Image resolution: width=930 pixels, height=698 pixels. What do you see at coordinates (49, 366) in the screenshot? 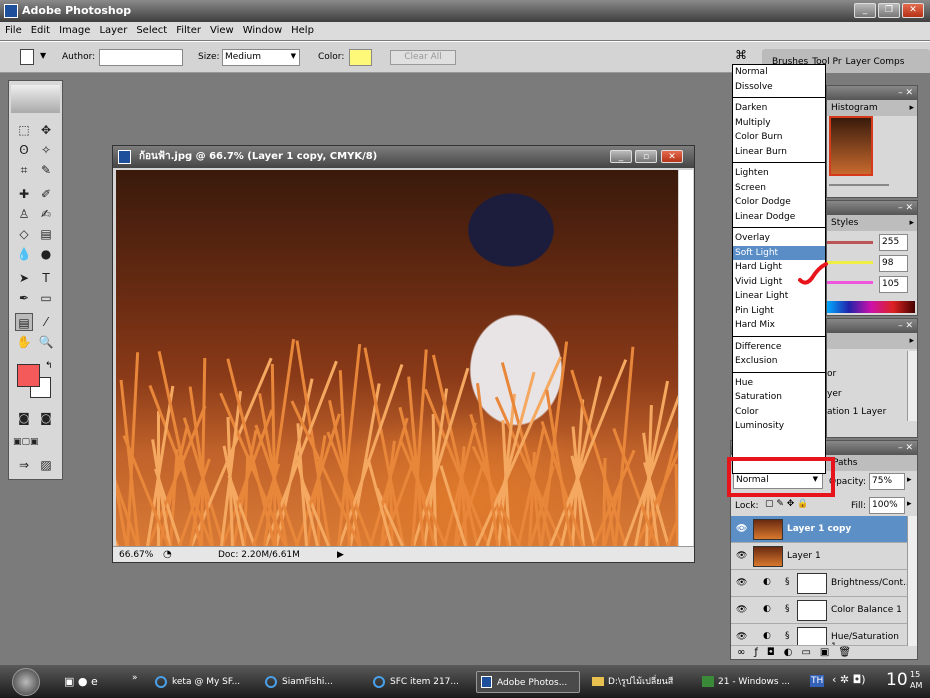
I see `swap-colors-icon: ↰` at bounding box center [49, 366].